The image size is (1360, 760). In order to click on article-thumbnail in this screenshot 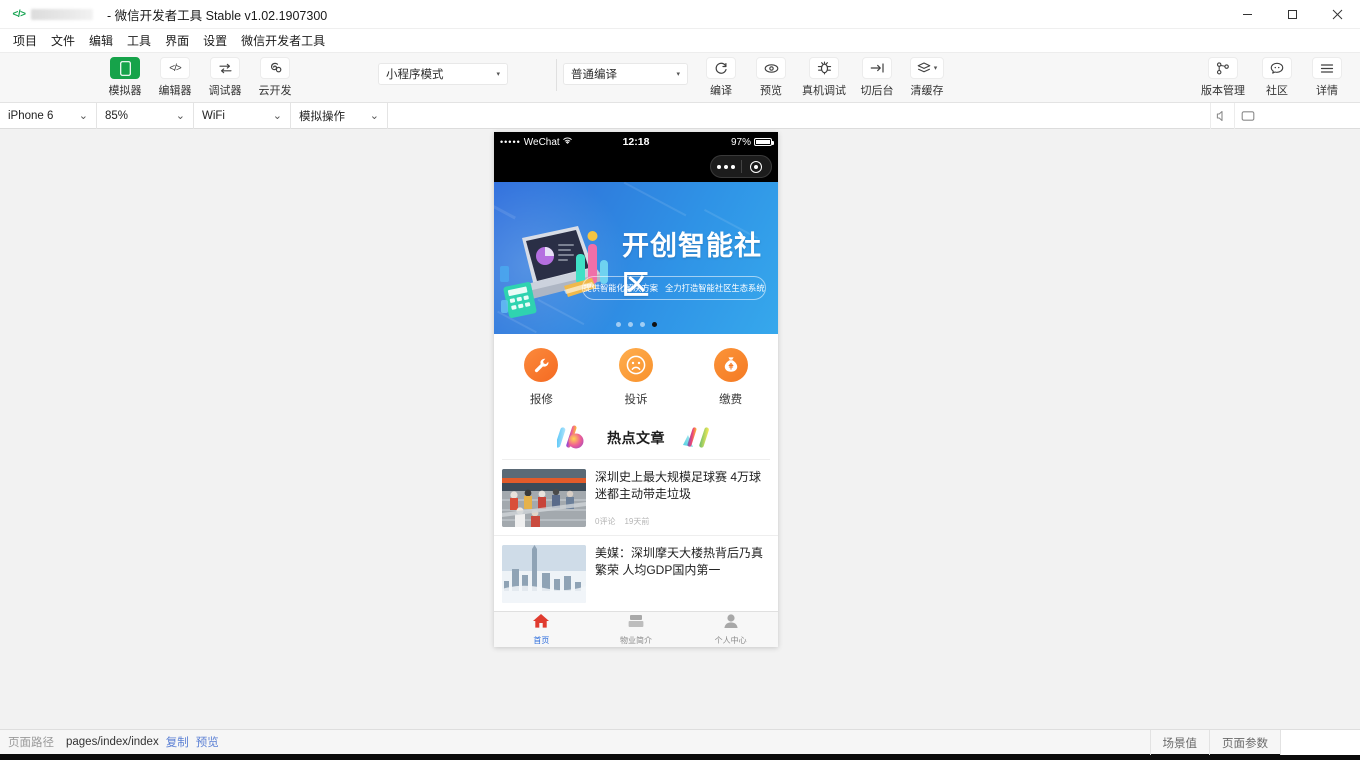, I will do `click(544, 574)`.